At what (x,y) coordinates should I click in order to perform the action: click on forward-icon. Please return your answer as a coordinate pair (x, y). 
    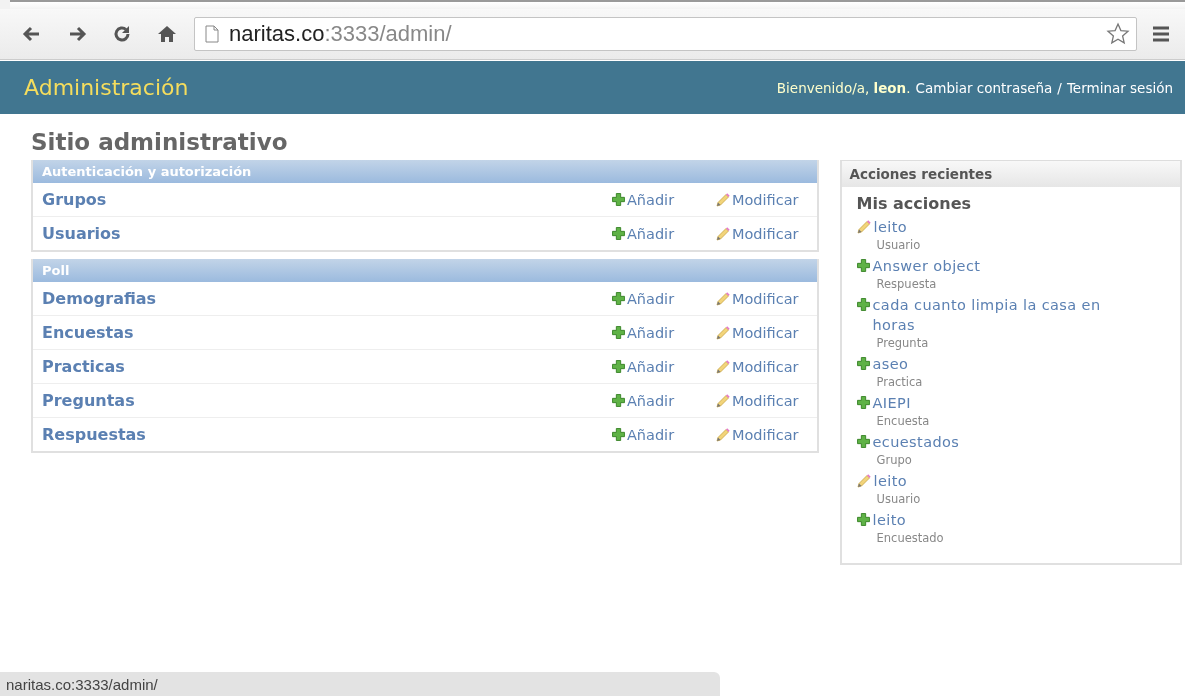
    Looking at the image, I should click on (77, 34).